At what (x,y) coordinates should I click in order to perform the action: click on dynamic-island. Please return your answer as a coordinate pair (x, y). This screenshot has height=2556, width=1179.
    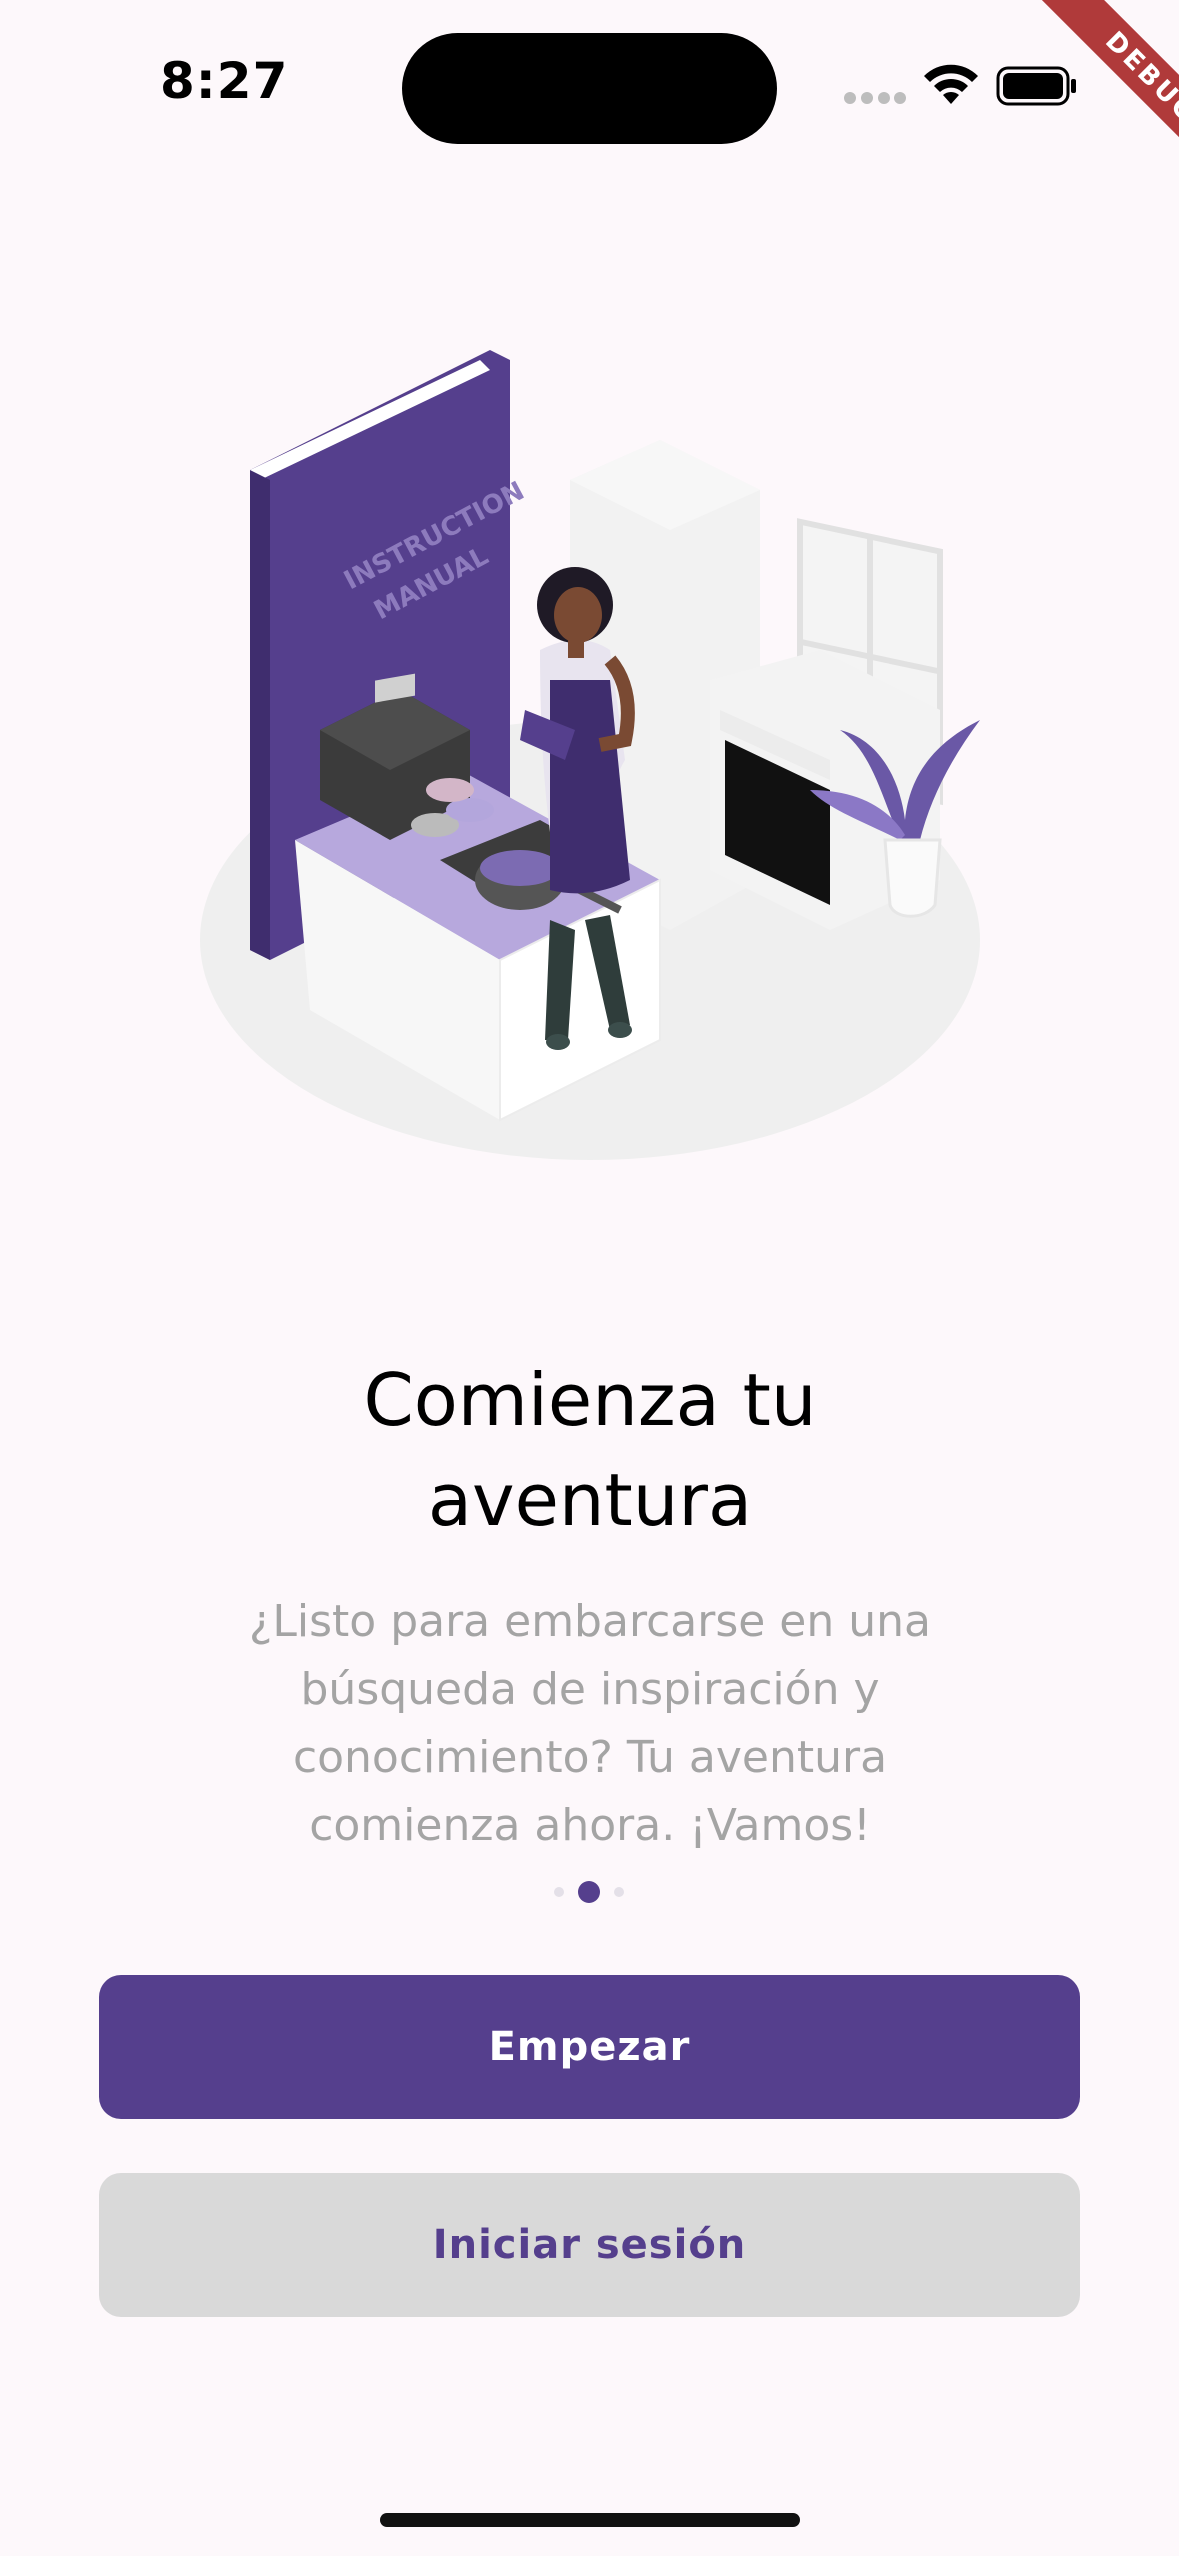
    Looking at the image, I should click on (589, 88).